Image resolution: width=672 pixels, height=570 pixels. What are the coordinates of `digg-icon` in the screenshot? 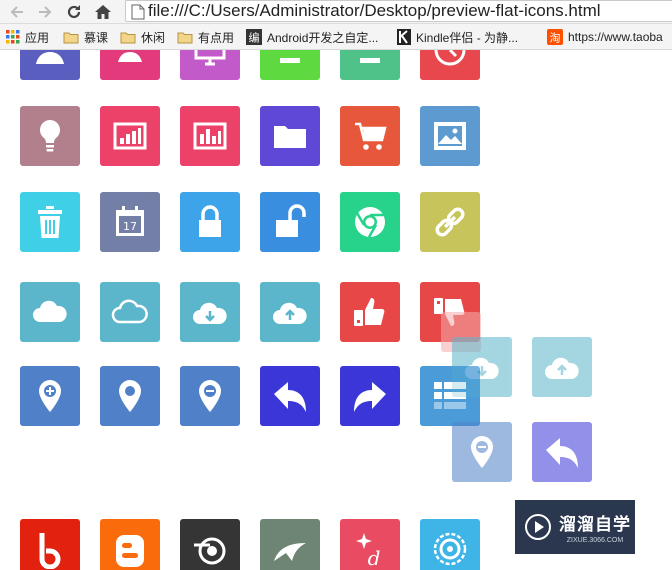 It's located at (210, 544).